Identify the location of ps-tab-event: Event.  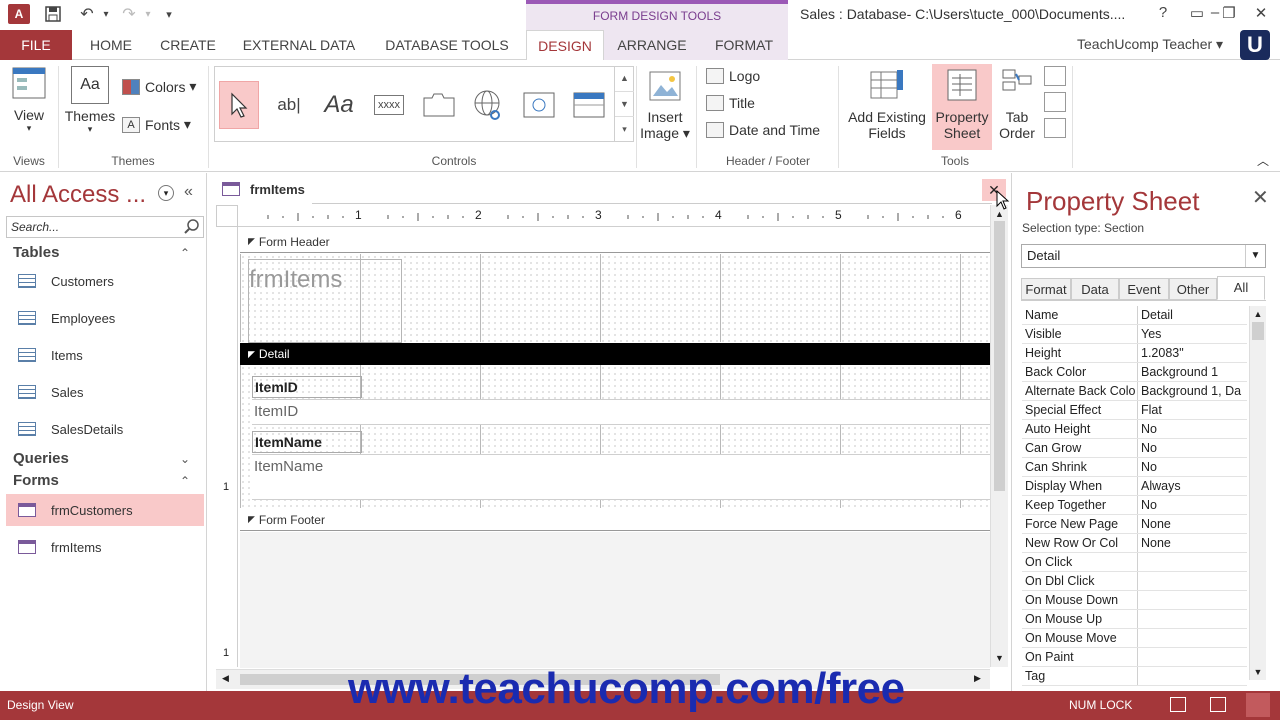
(1144, 289).